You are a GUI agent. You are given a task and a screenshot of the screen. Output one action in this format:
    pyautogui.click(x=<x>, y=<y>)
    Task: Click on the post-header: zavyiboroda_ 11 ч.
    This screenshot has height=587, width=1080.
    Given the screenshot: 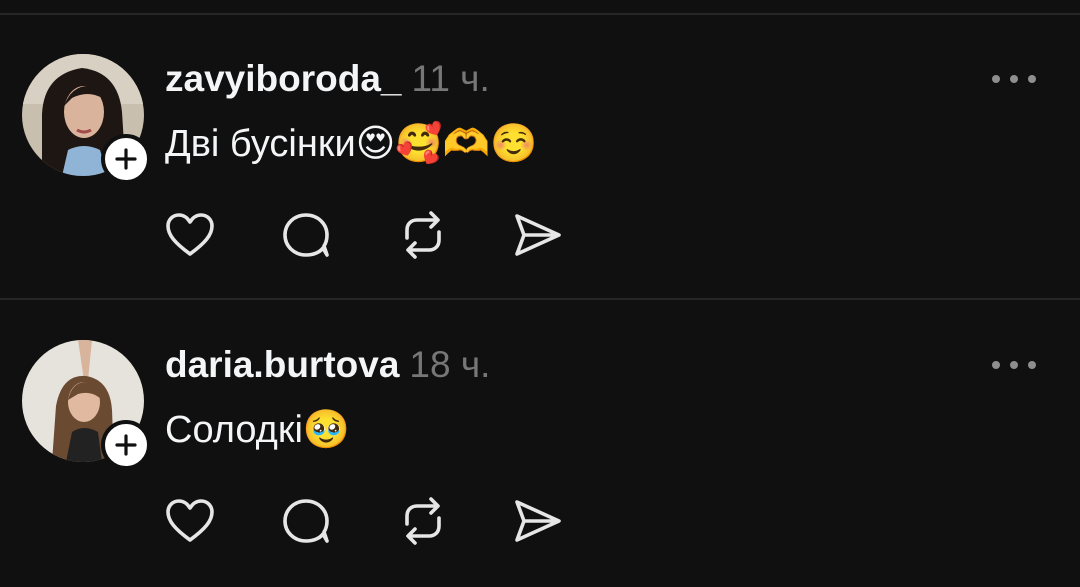 What is the action you would take?
    pyautogui.click(x=327, y=79)
    